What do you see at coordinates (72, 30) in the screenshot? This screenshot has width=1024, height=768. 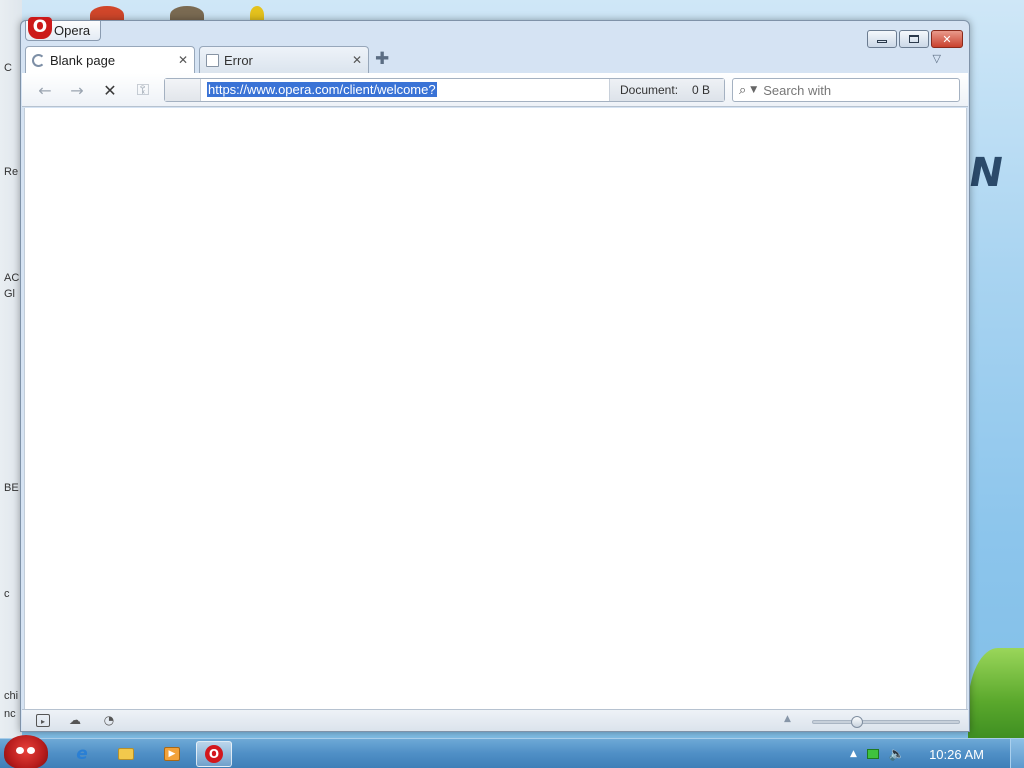 I see `app-title: Opera` at bounding box center [72, 30].